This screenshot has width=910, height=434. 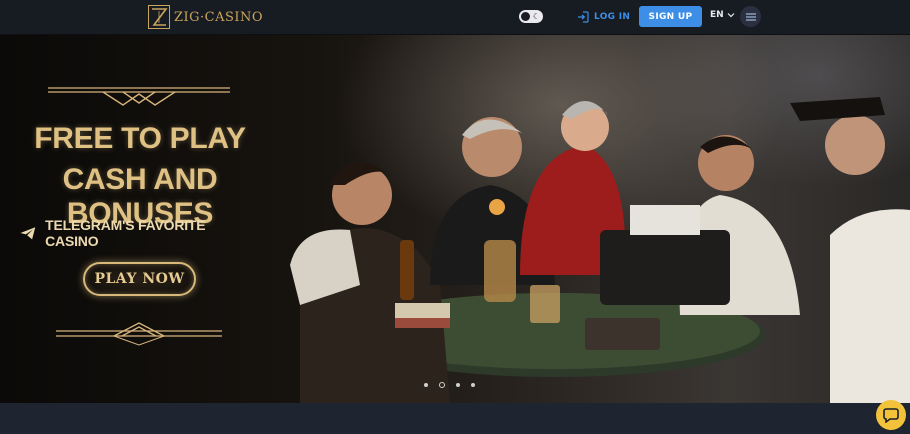 What do you see at coordinates (536, 16) in the screenshot?
I see `moon-icon: ☾` at bounding box center [536, 16].